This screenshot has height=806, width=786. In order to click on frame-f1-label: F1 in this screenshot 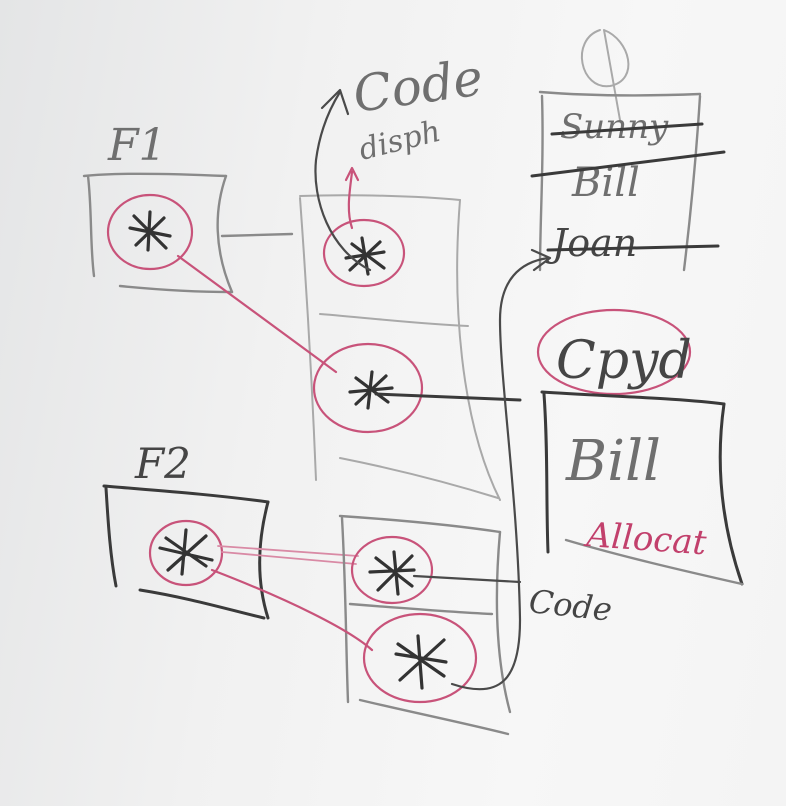, I will do `click(137, 145)`.